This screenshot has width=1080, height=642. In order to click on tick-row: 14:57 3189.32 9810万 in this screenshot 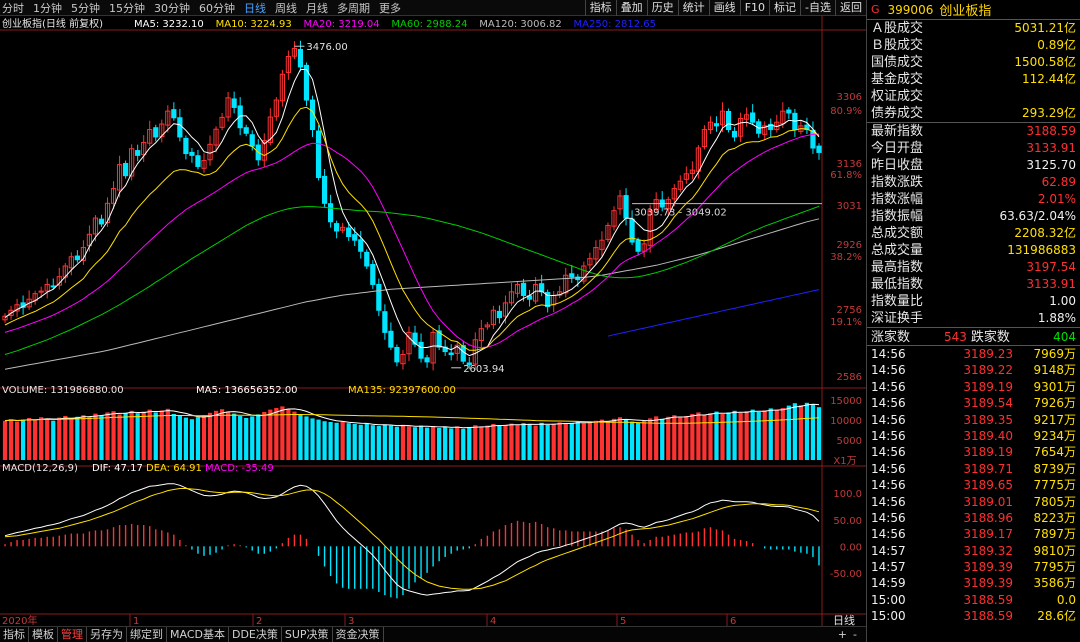, I will do `click(973, 551)`.